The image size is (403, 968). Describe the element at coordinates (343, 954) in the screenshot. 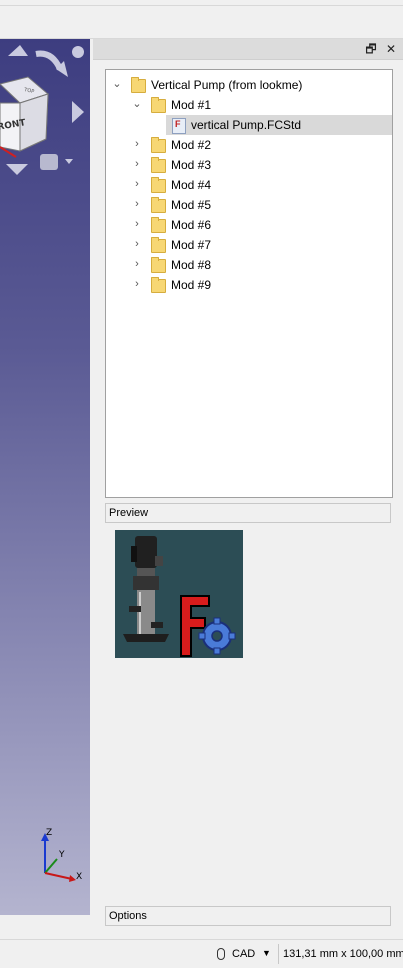

I see `dimensions-readout: 131,31 mm x 100,00 mm` at that location.